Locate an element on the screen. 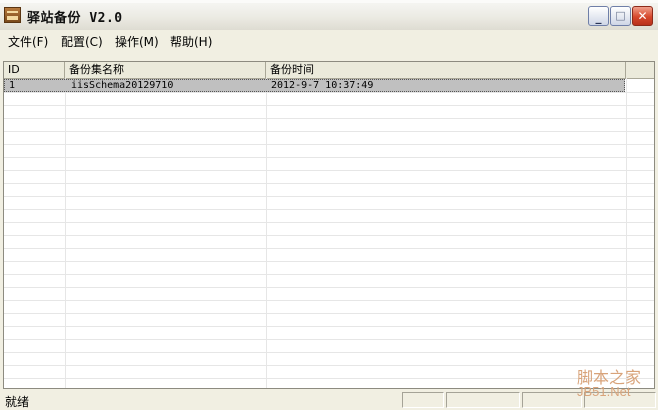 This screenshot has height=410, width=658. list-header: ID 备份集名称 备份时间 is located at coordinates (329, 70).